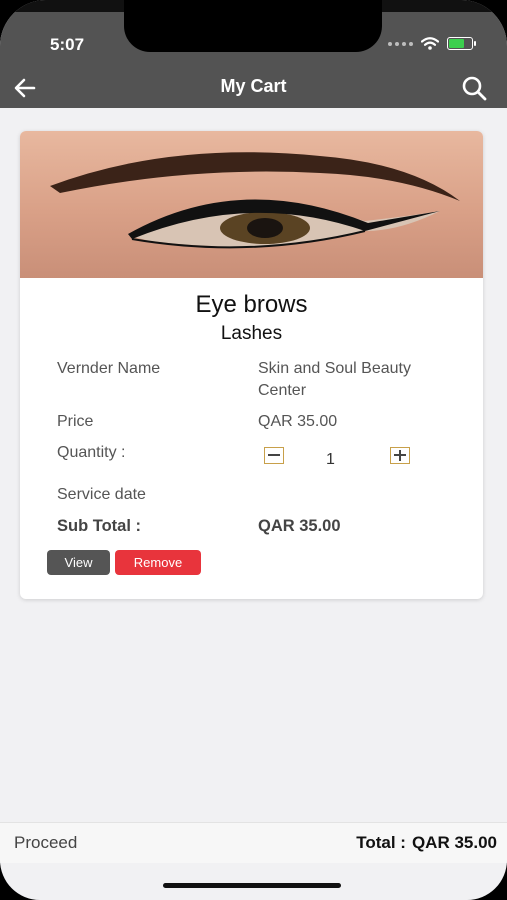 The height and width of the screenshot is (900, 507). Describe the element at coordinates (475, 88) in the screenshot. I see `search-icon` at that location.